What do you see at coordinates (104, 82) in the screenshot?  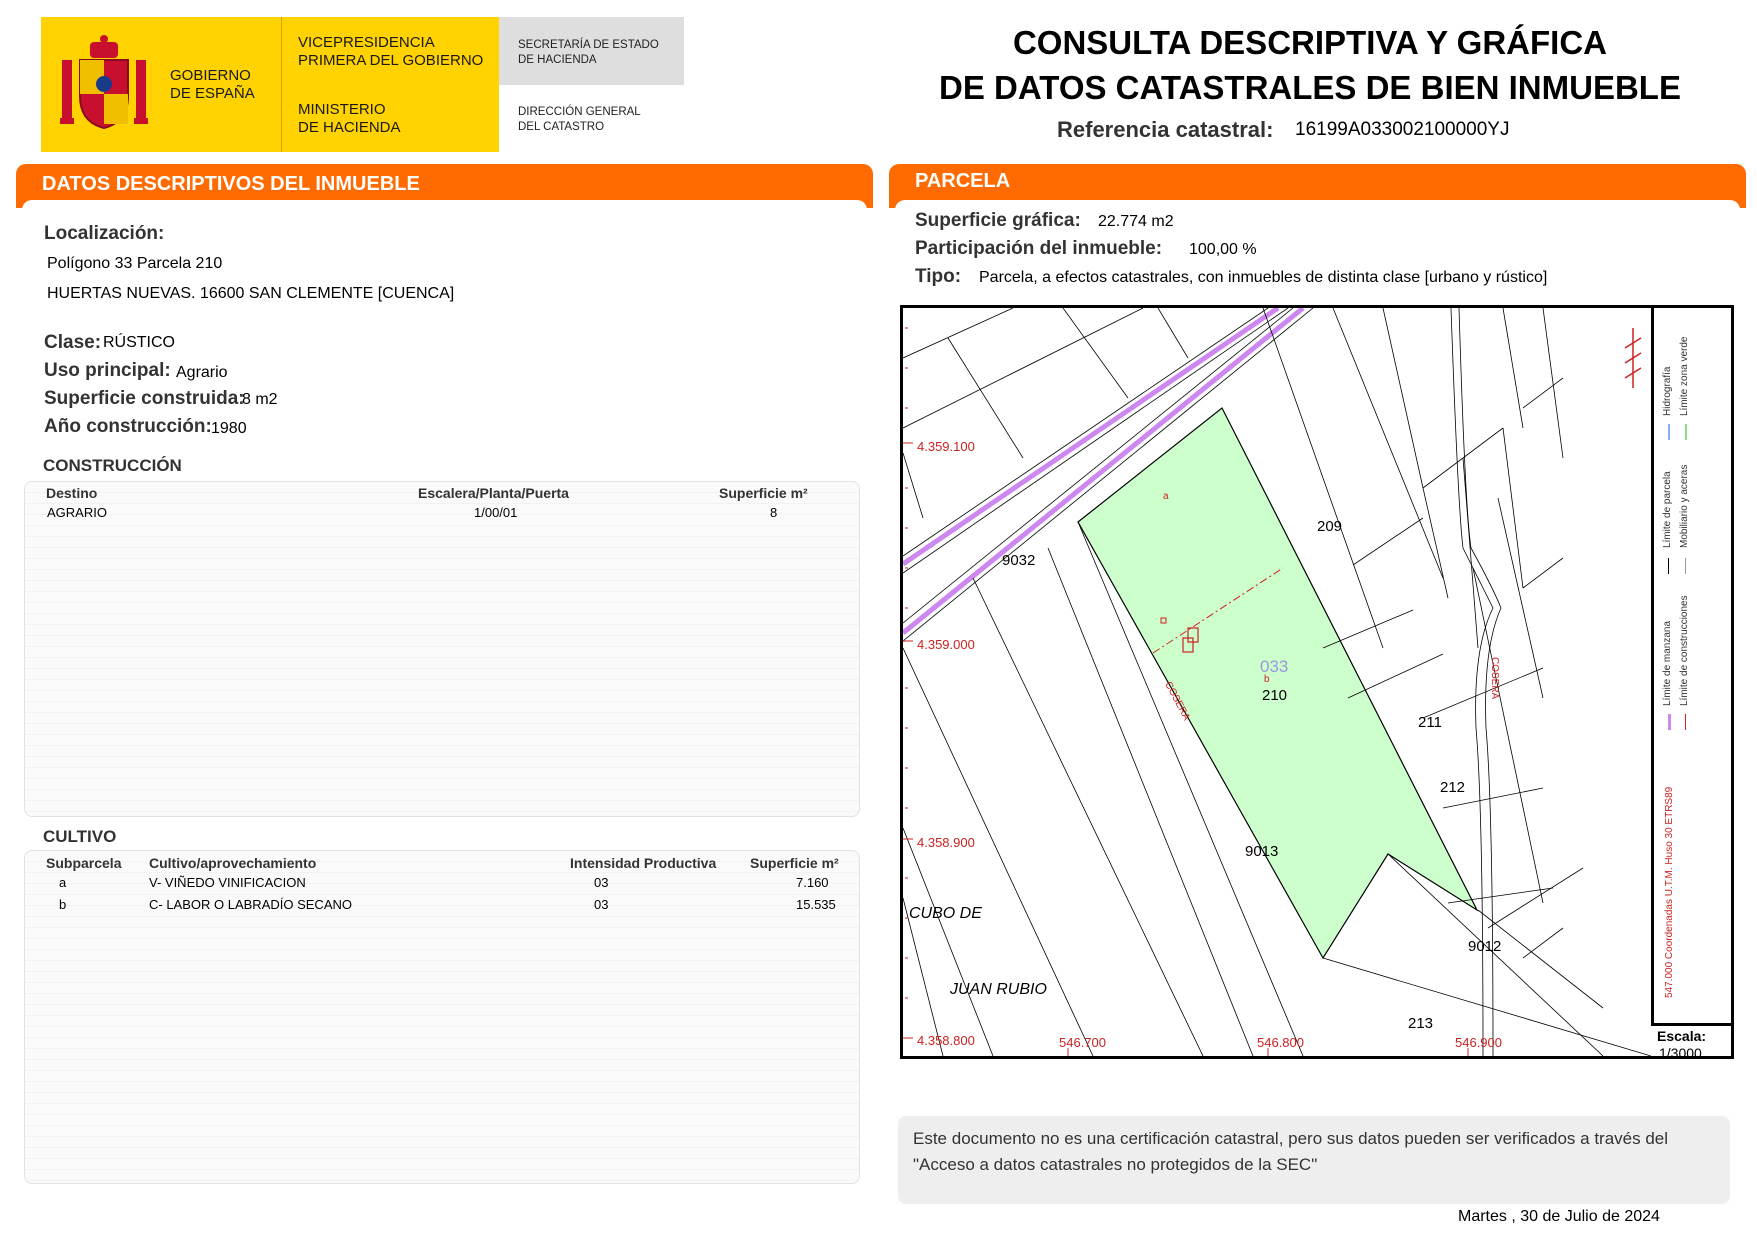 I see `coat-of-arms-icon` at bounding box center [104, 82].